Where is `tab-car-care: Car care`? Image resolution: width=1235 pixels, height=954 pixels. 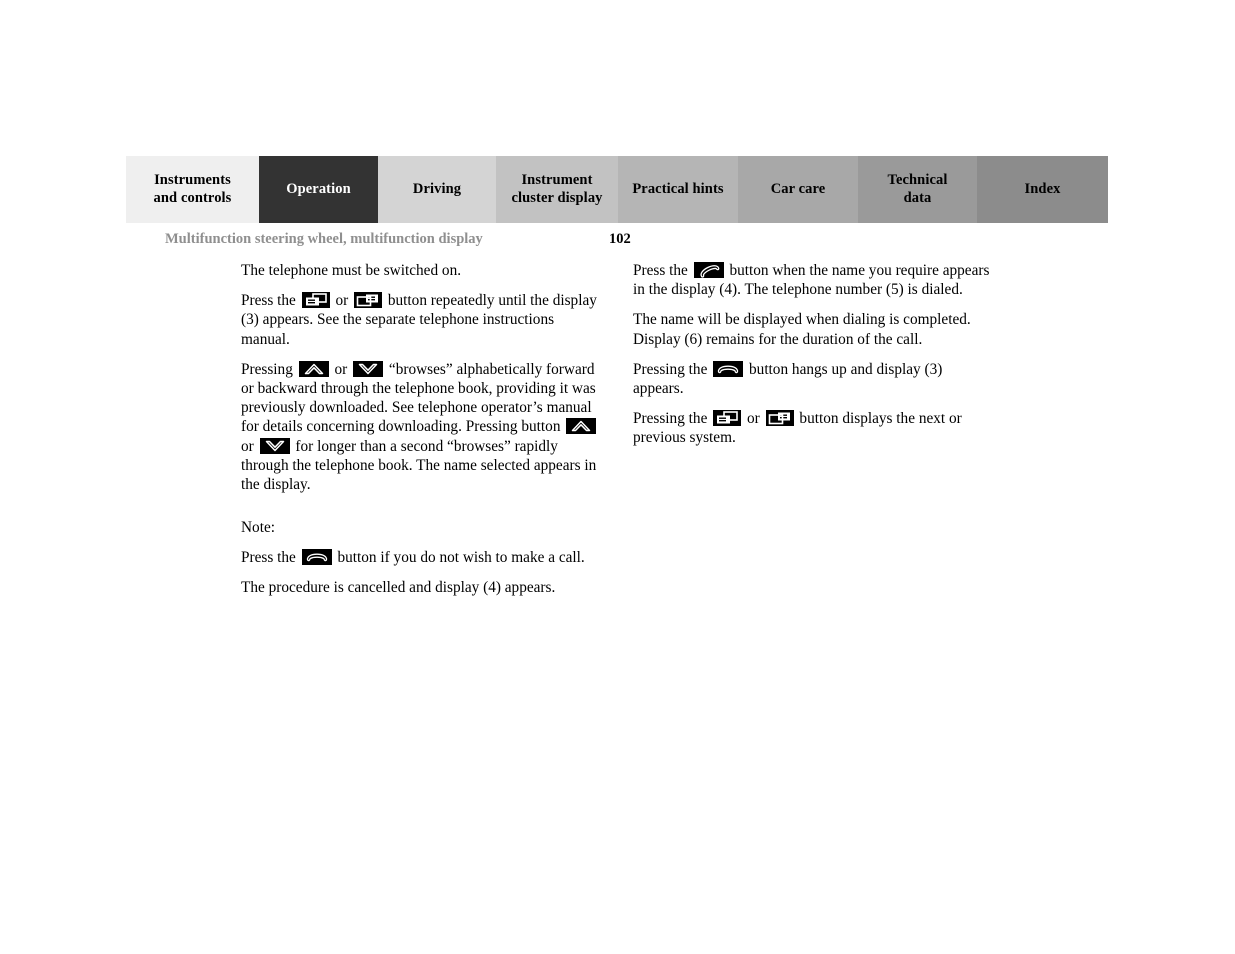 tab-car-care: Car care is located at coordinates (798, 189).